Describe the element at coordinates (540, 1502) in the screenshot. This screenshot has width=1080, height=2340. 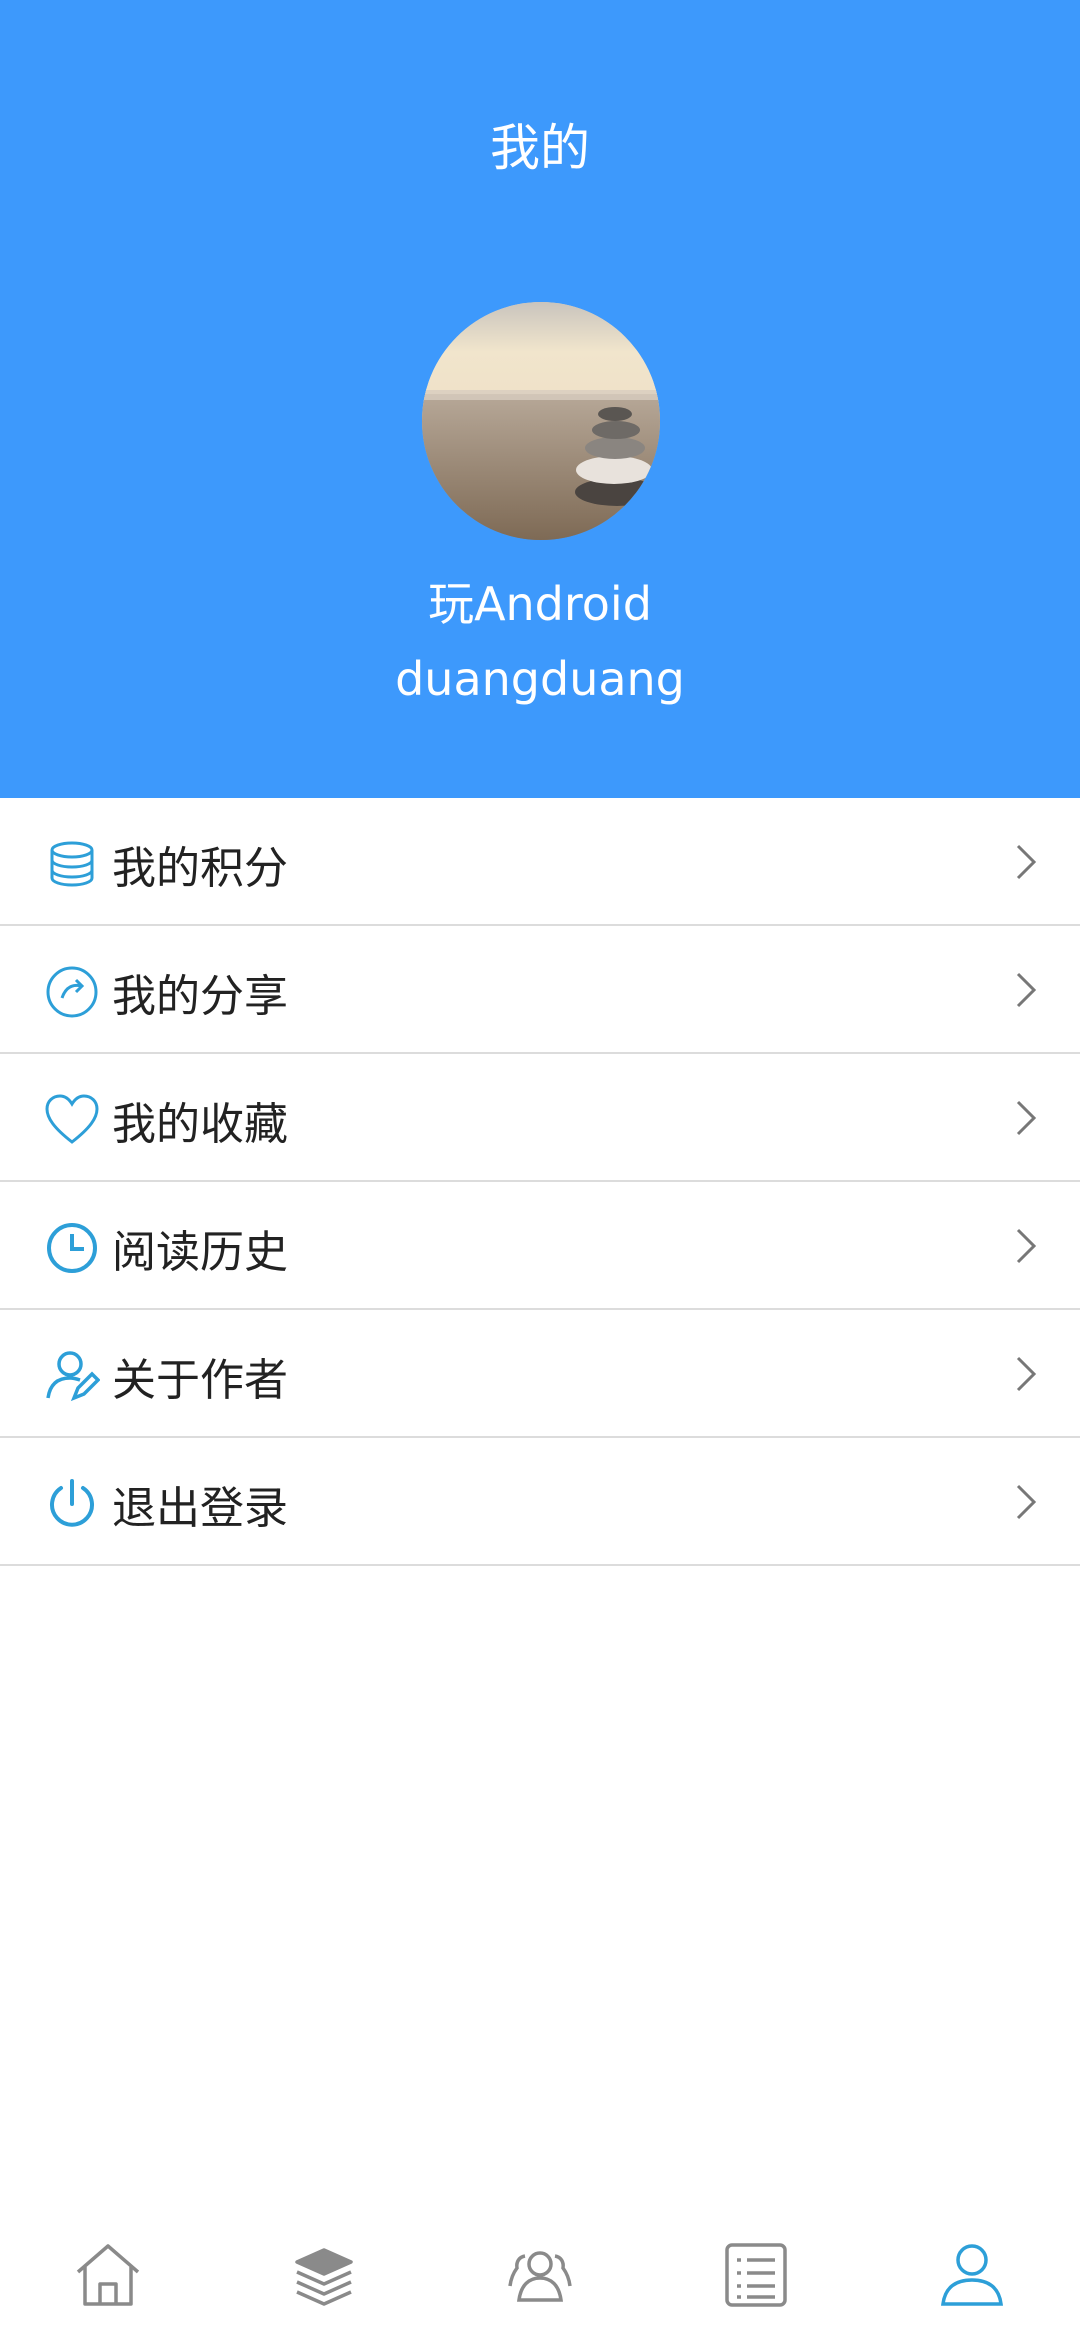
I see `menu-item-logout: 退出登录` at that location.